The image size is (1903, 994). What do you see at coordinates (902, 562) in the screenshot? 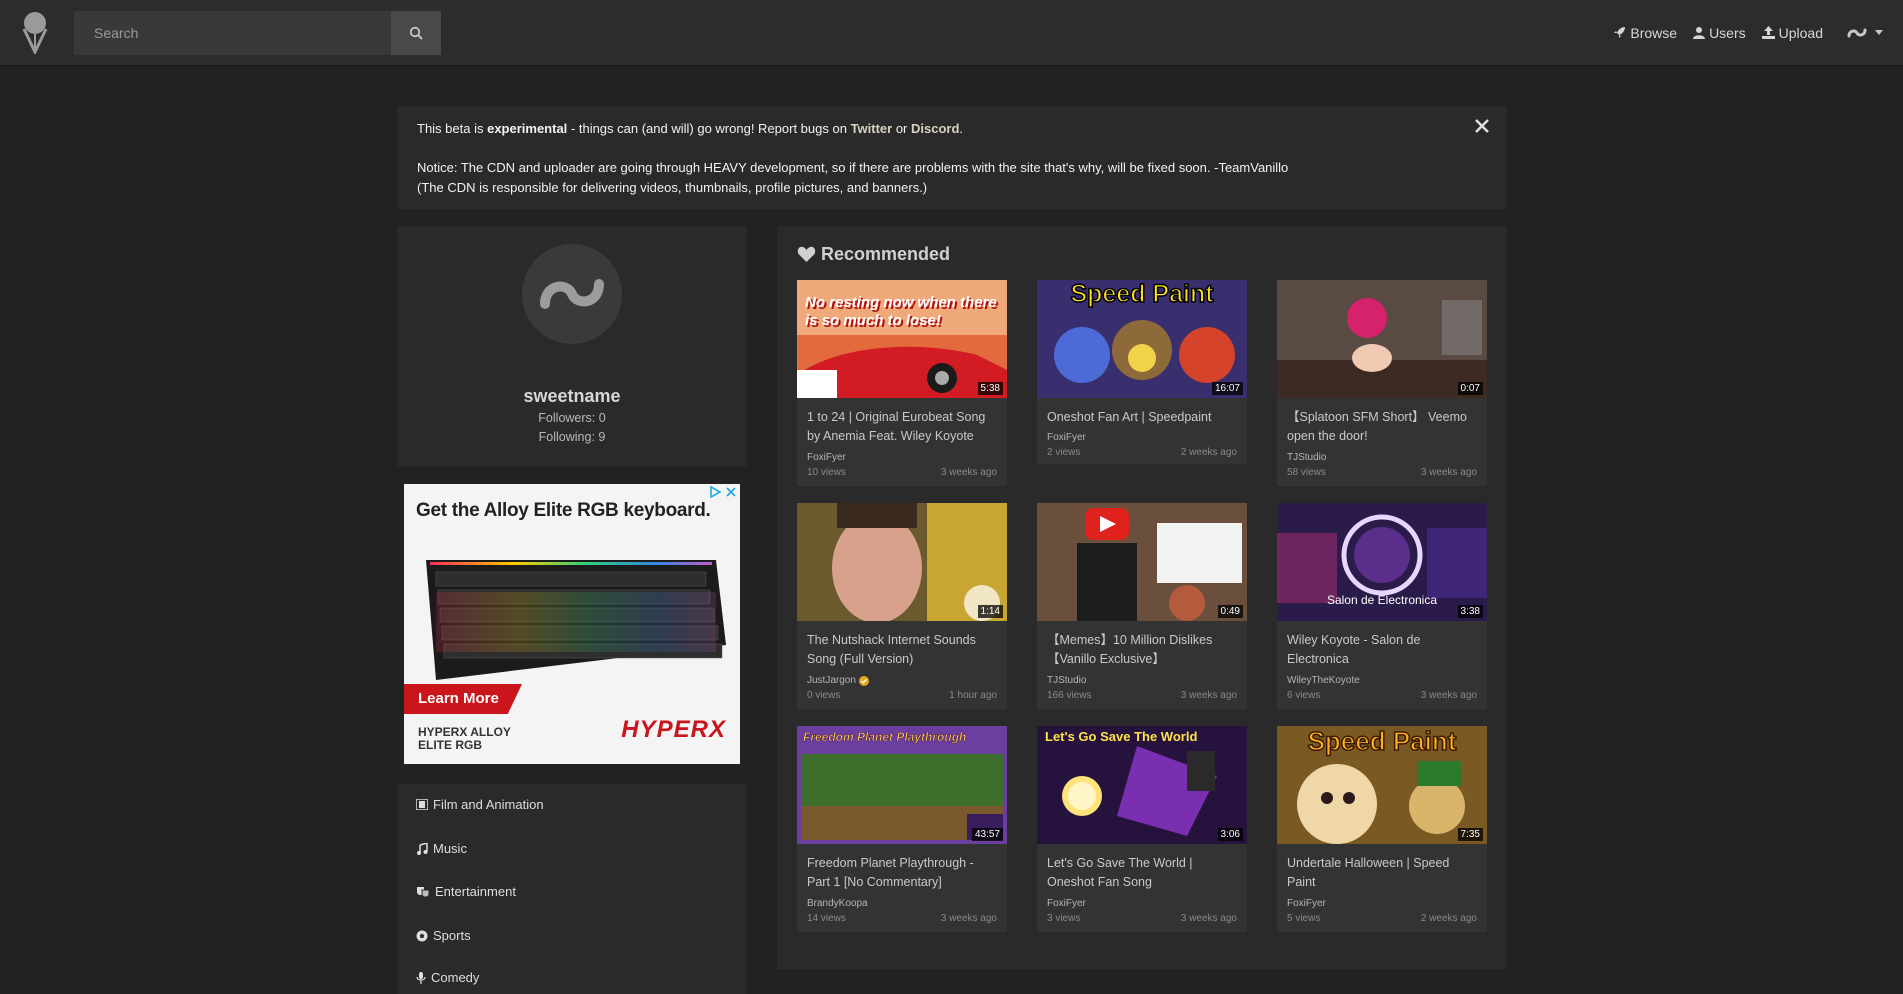
I see `video-thumbnail: 1:14` at bounding box center [902, 562].